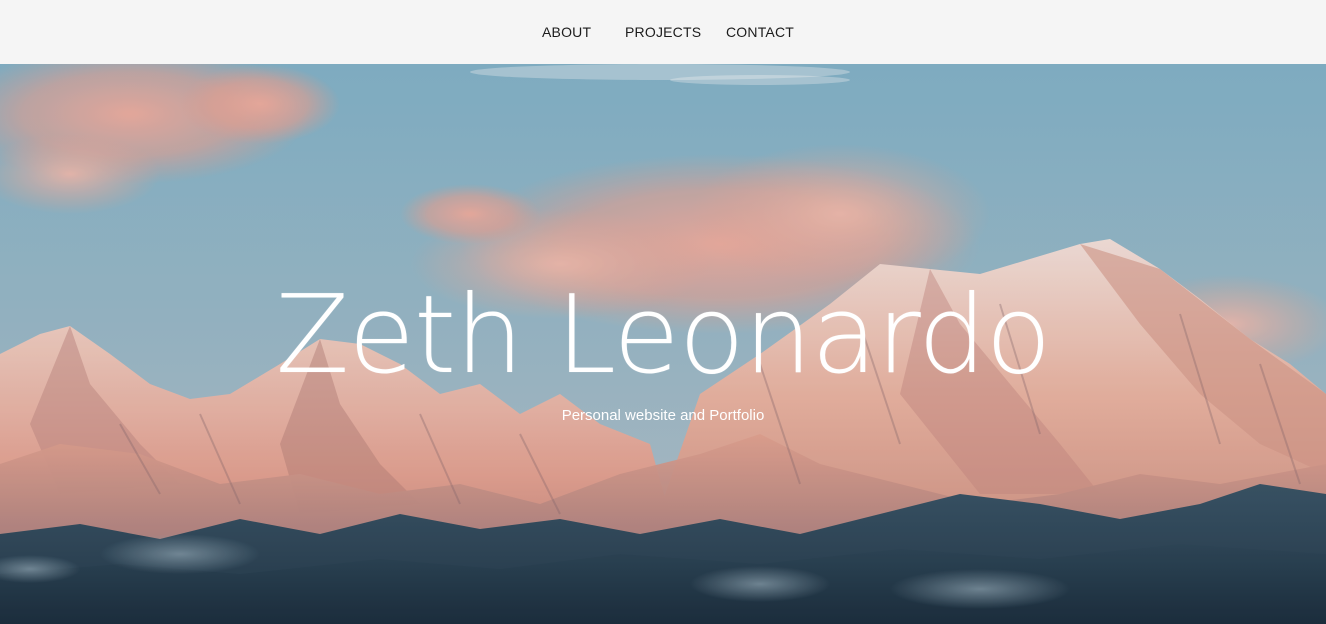  I want to click on hero-title: Zeth Leonardo, so click(663, 335).